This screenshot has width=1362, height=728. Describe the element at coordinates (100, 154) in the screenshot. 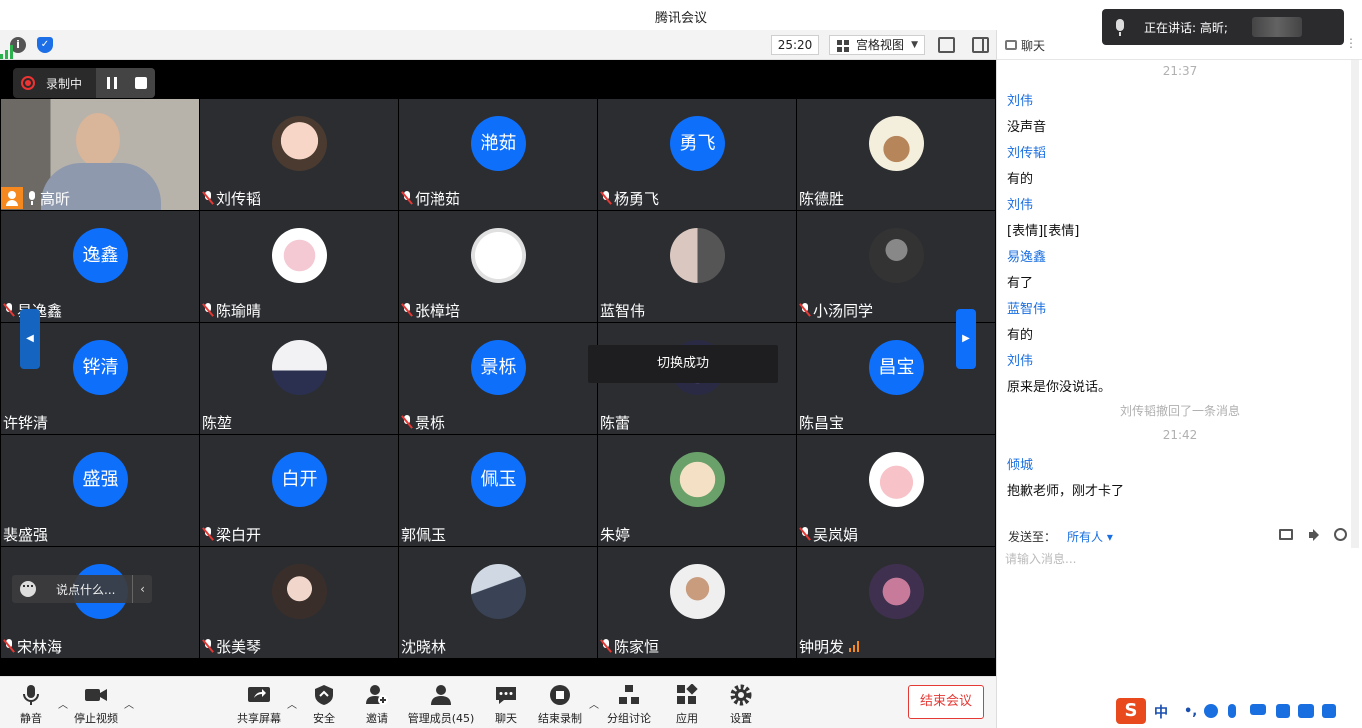

I see `video-tile: 高昕` at that location.